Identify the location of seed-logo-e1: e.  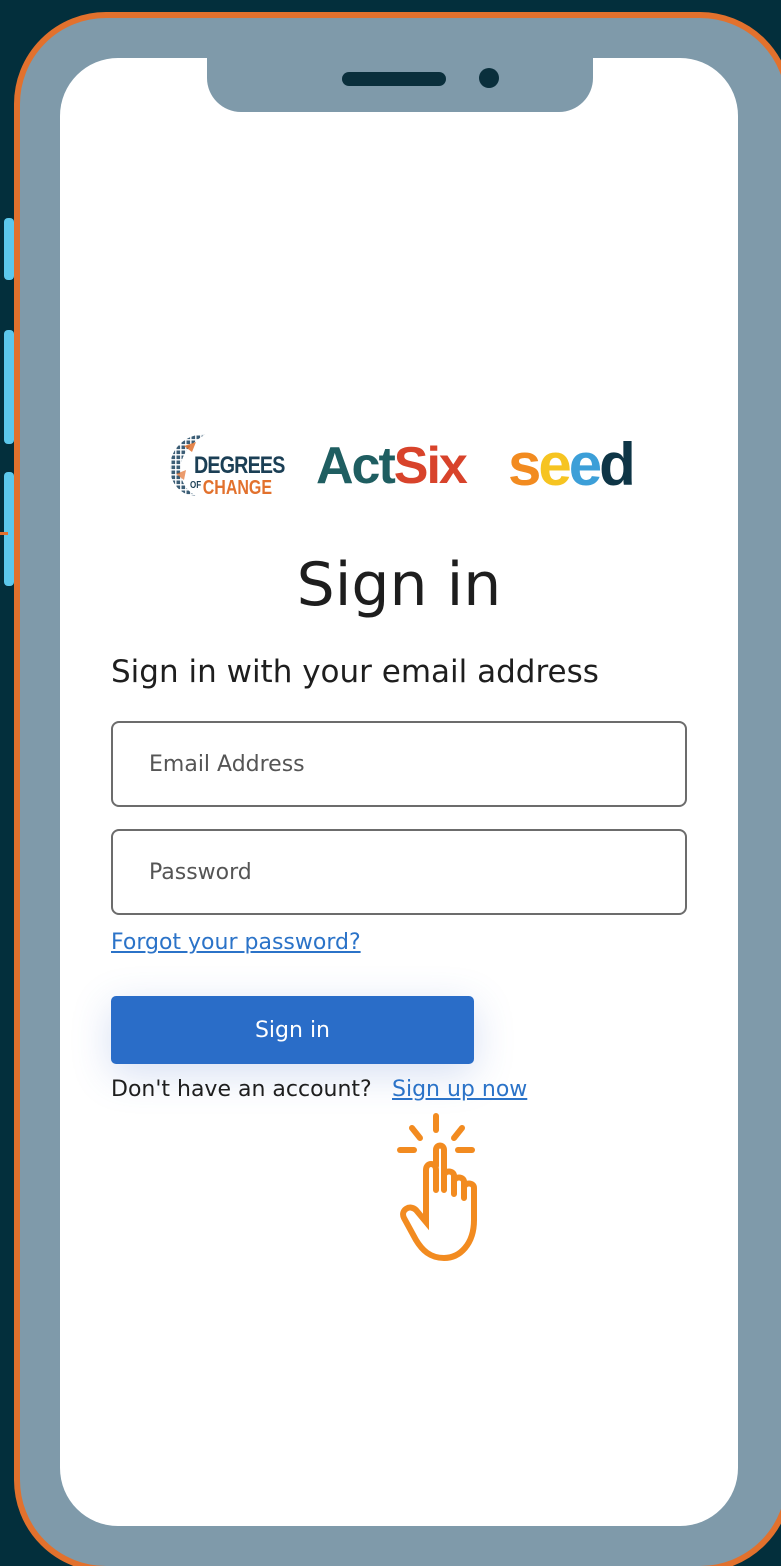
(554, 464).